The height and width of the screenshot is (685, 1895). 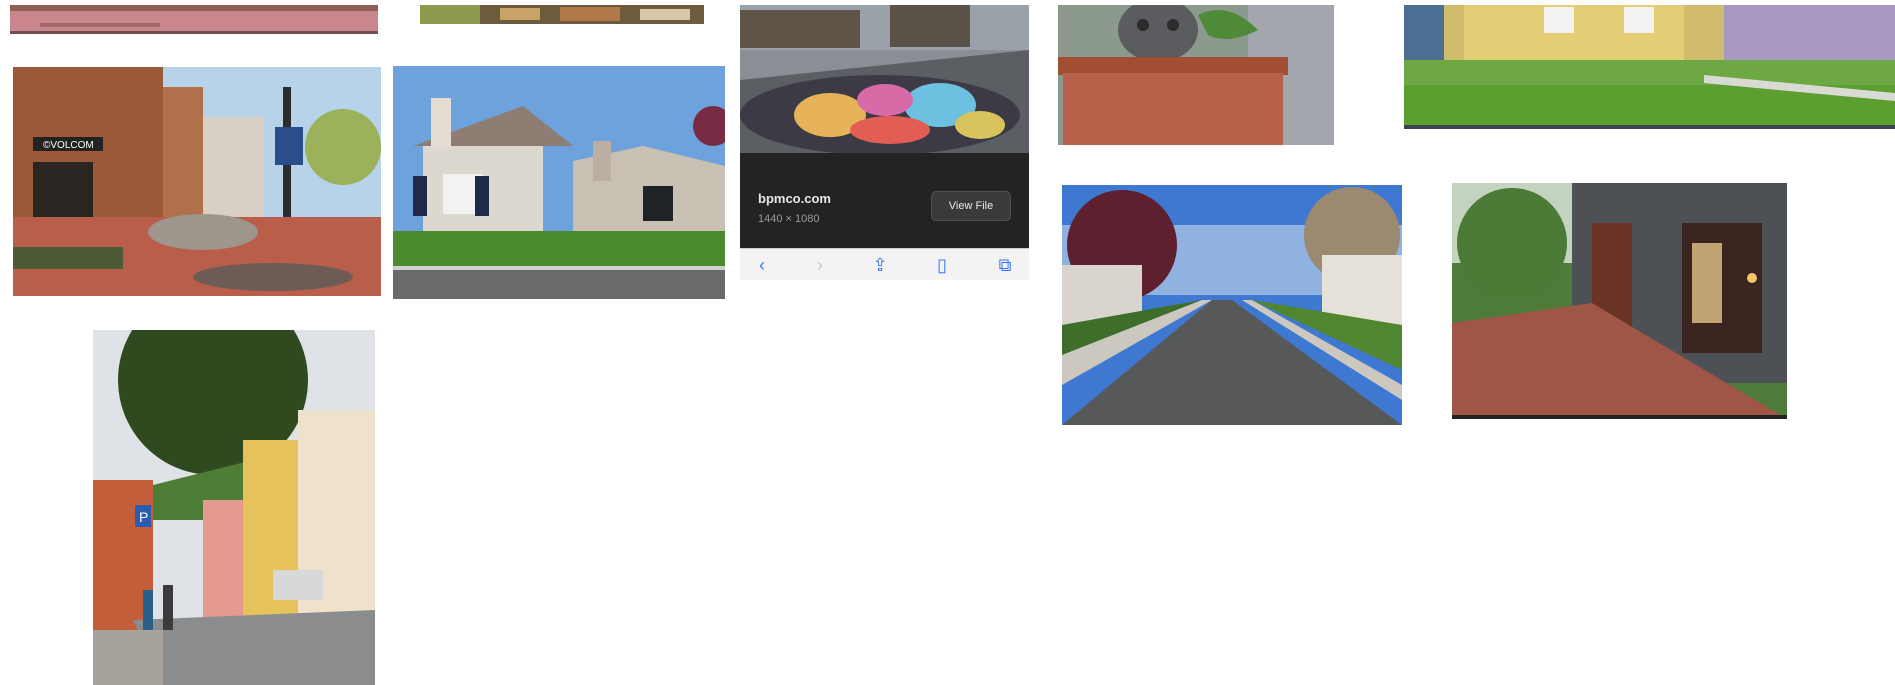 What do you see at coordinates (1196, 75) in the screenshot?
I see `image-result-owl-planter` at bounding box center [1196, 75].